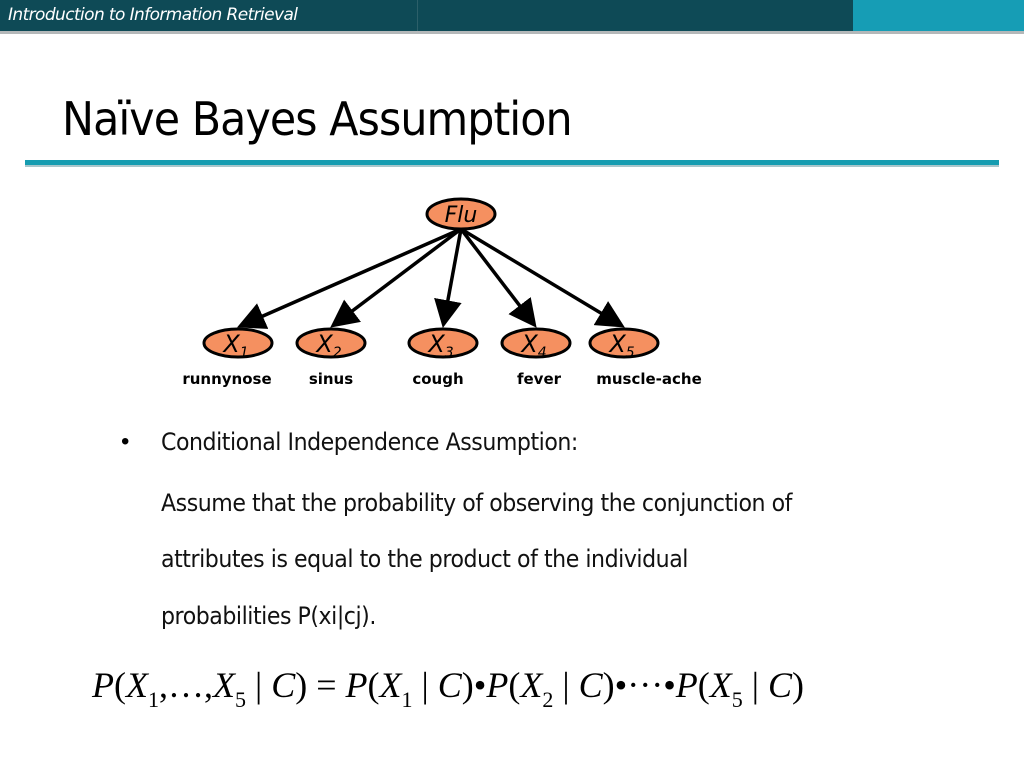 Image resolution: width=1024 pixels, height=768 pixels. What do you see at coordinates (437, 379) in the screenshot?
I see `variable-name-cough: cough` at bounding box center [437, 379].